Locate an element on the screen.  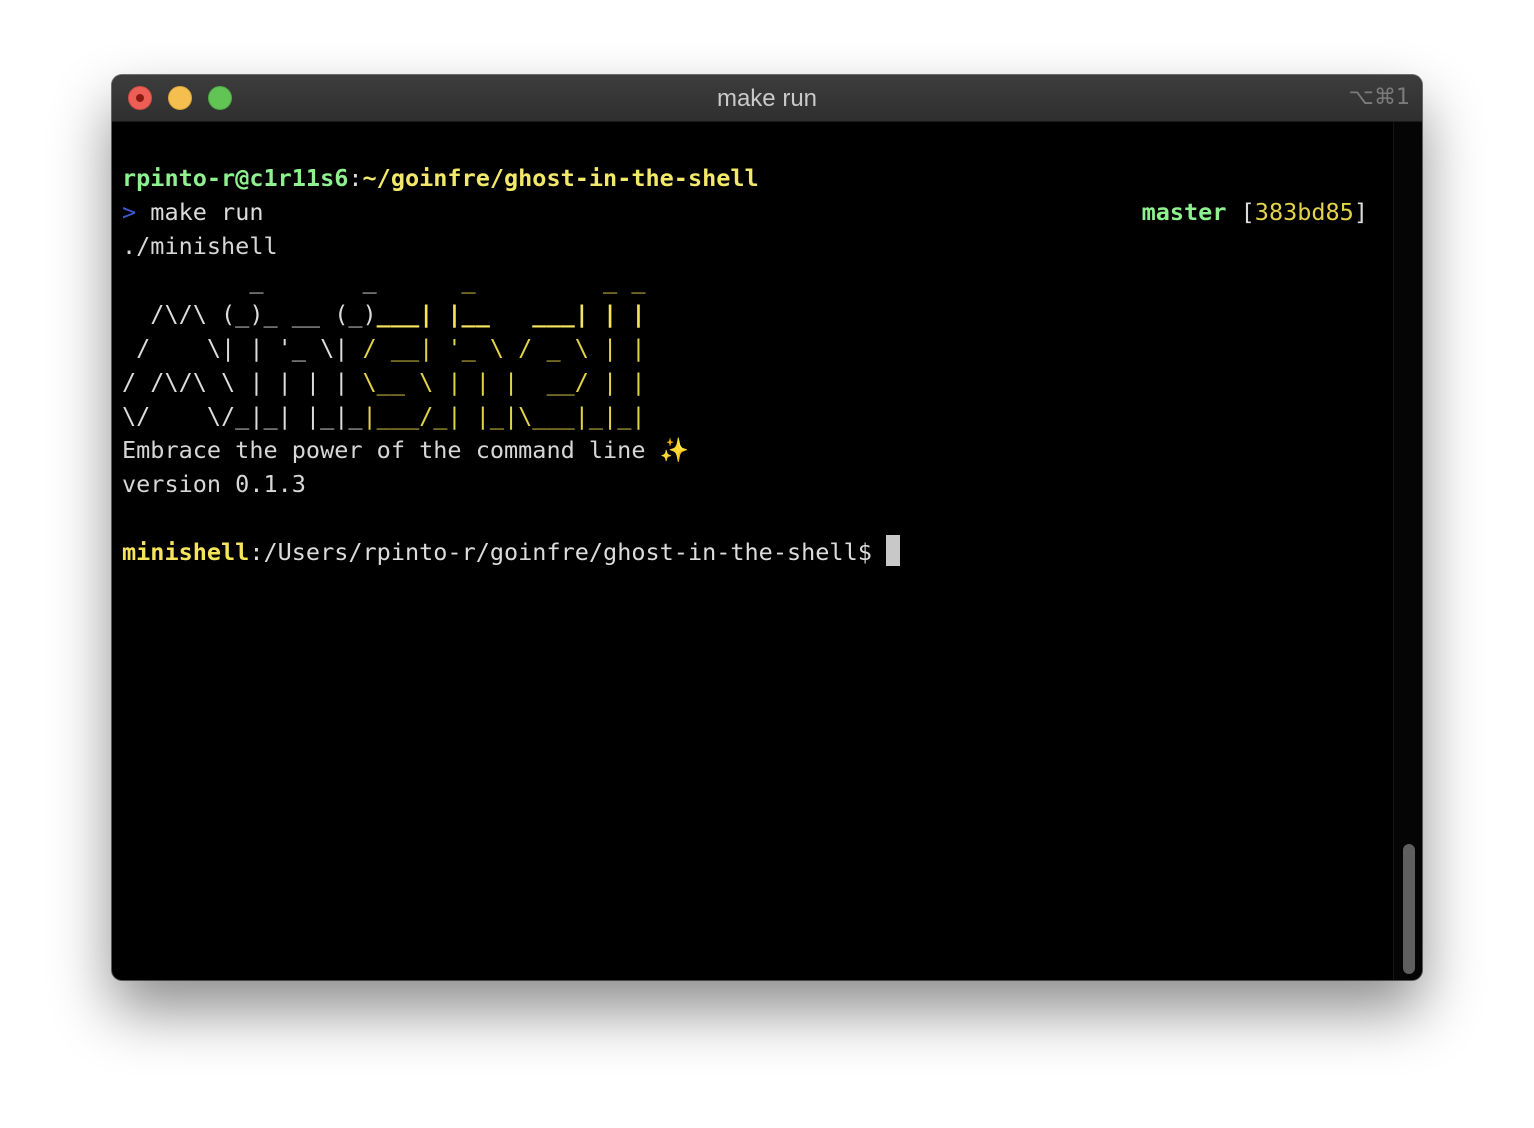
ascii-art-plain: / \| | '_ \| is located at coordinates (242, 348).